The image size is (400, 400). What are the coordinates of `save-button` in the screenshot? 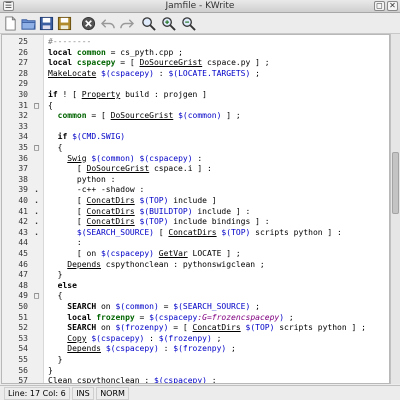 It's located at (46, 23).